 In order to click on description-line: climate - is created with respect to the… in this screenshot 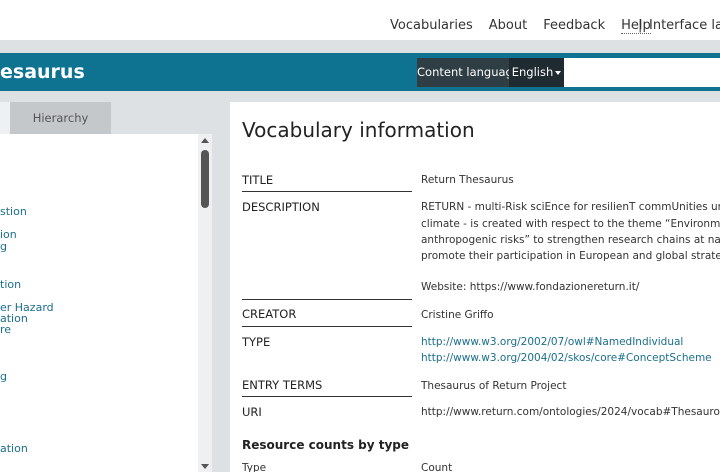, I will do `click(570, 224)`.